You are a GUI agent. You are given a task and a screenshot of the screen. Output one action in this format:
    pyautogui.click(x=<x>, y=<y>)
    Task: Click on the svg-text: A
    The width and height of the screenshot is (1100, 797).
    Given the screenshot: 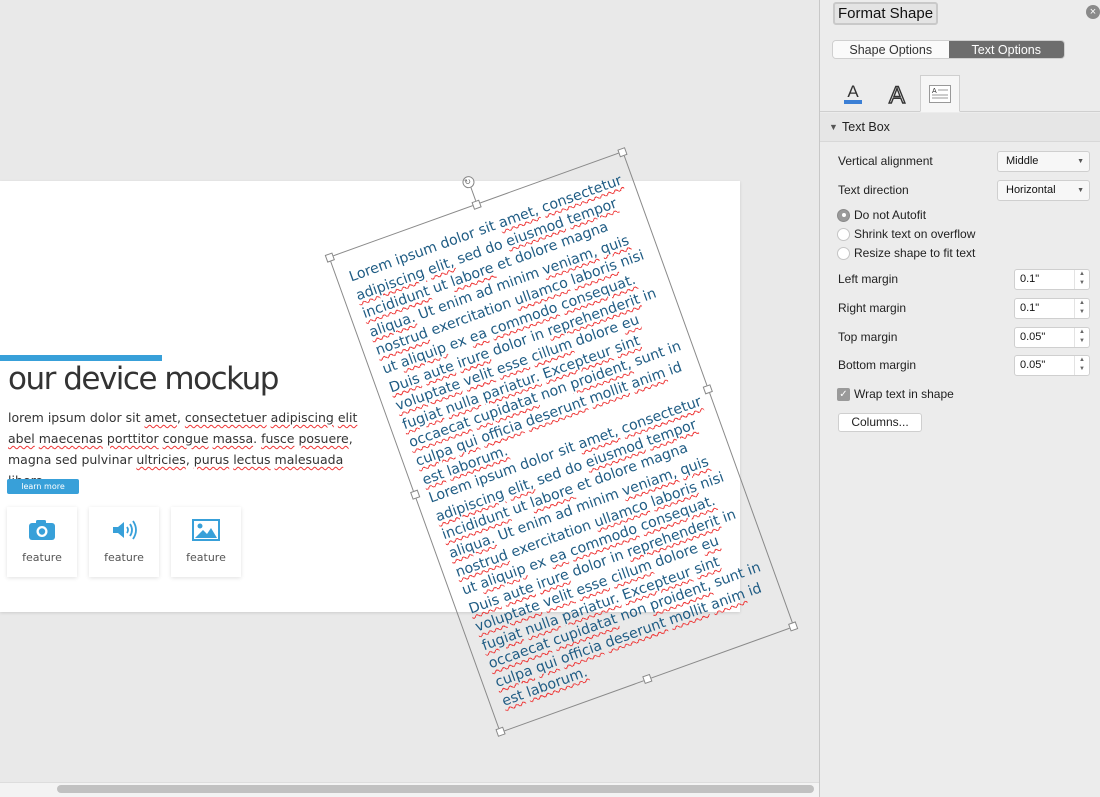 What is the action you would take?
    pyautogui.click(x=934, y=91)
    